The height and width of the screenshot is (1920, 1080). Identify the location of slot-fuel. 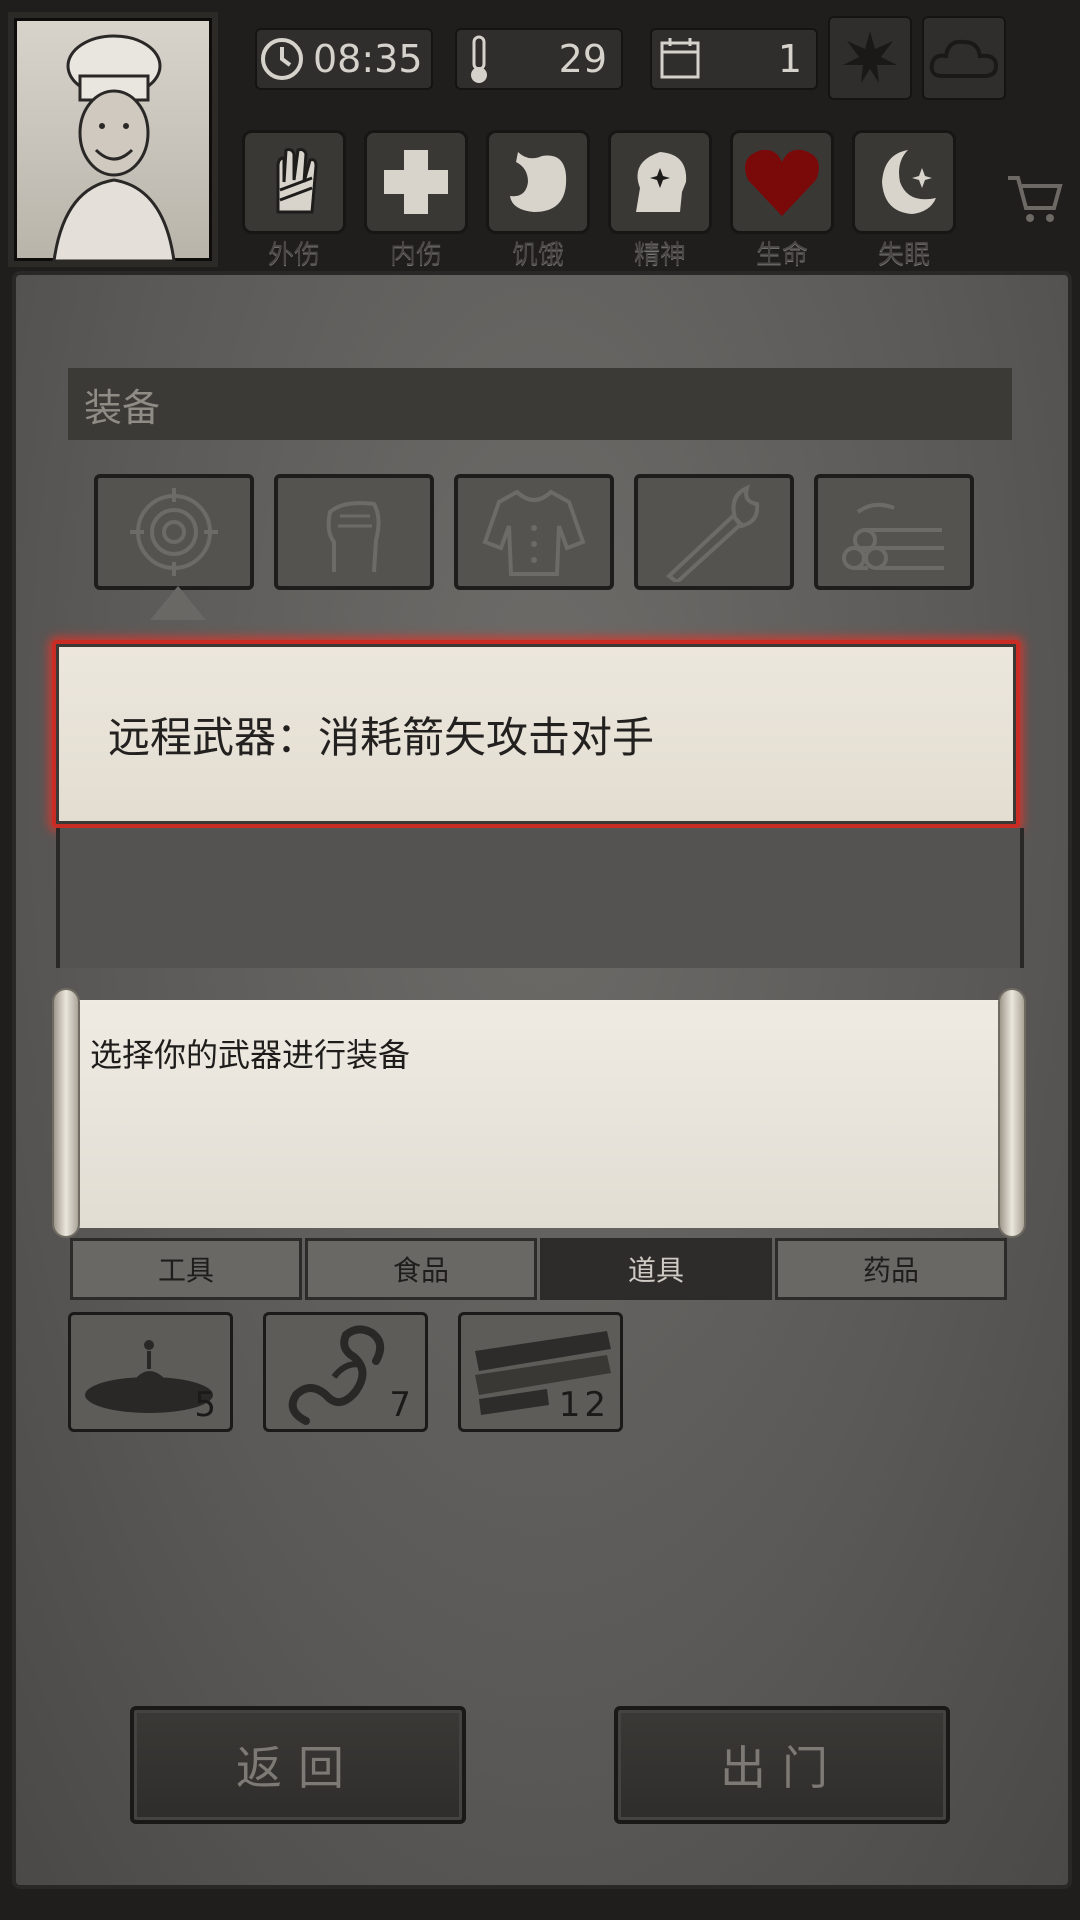
(894, 532).